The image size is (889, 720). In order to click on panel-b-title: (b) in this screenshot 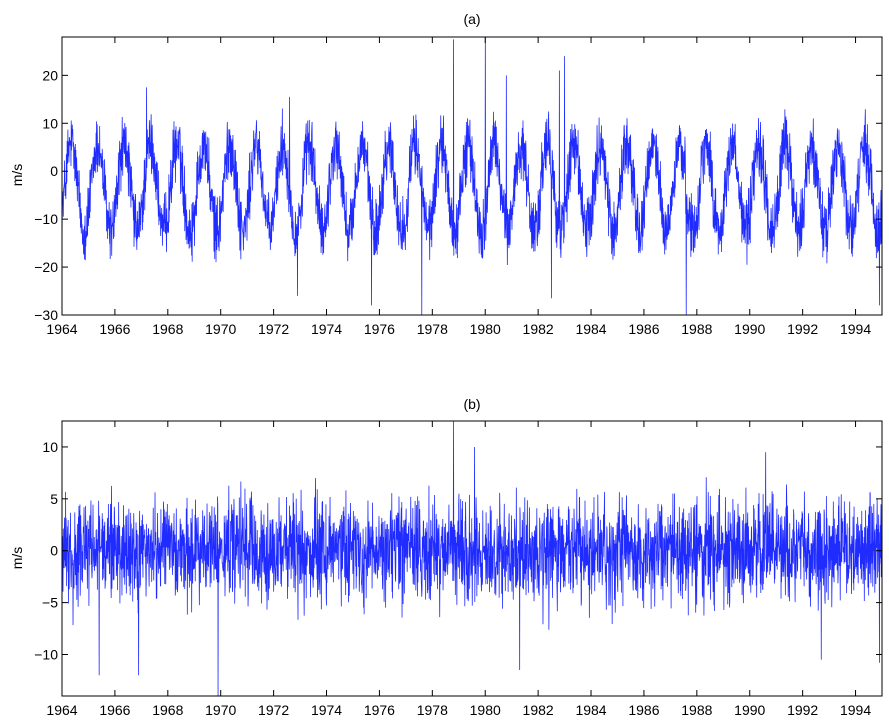, I will do `click(471, 404)`.